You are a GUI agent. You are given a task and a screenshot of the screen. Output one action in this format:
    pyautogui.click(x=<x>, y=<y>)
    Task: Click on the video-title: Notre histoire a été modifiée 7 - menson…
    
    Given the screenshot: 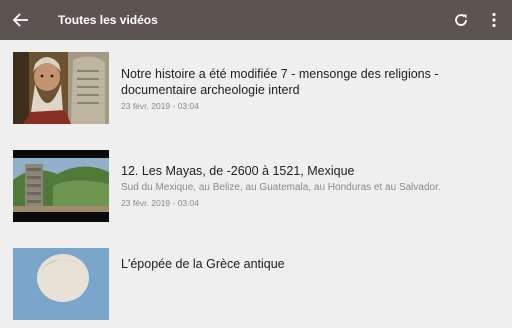 What is the action you would take?
    pyautogui.click(x=280, y=82)
    